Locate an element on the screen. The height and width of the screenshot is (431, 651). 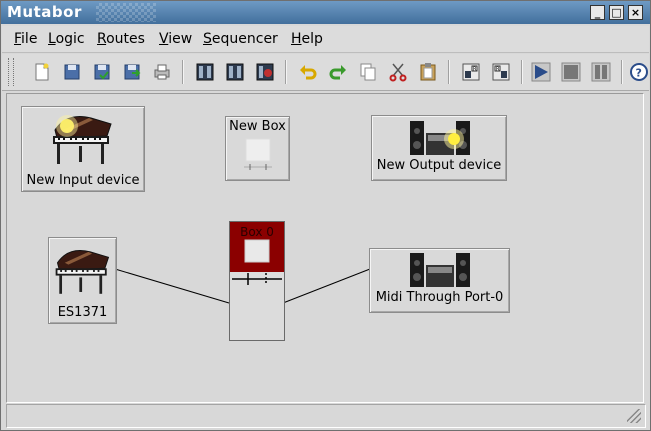
play-icon is located at coordinates (541, 72).